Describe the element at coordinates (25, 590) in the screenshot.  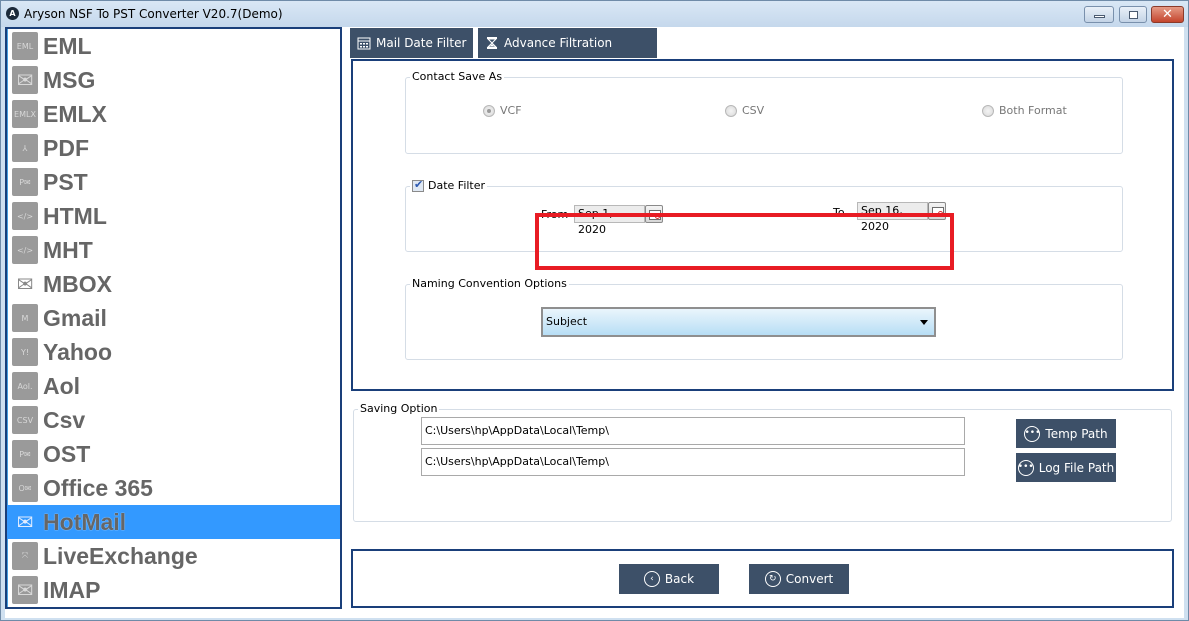
I see `imap-envelope-icon: ✉` at that location.